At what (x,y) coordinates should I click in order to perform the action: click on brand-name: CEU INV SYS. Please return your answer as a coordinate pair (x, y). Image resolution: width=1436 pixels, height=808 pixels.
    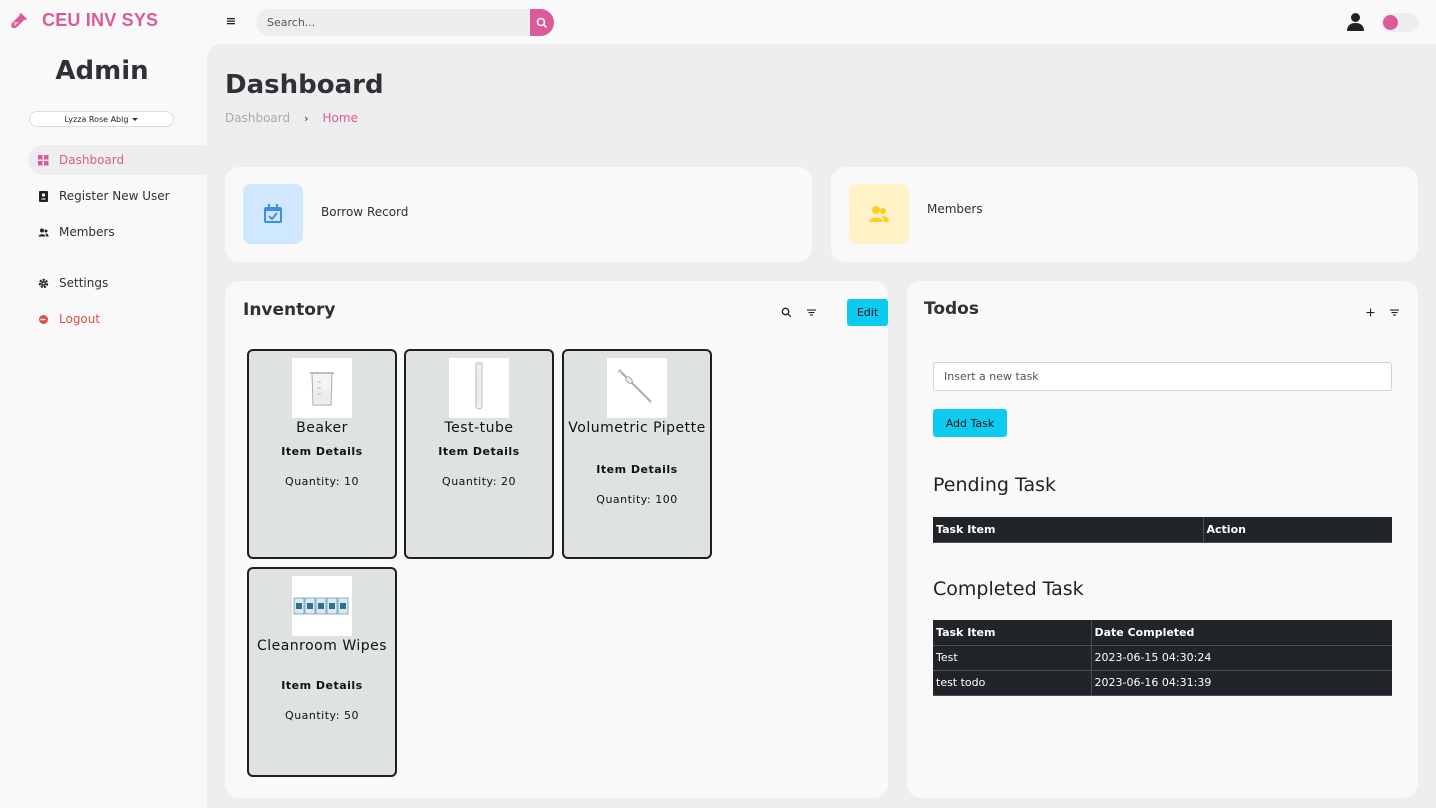
    Looking at the image, I should click on (100, 20).